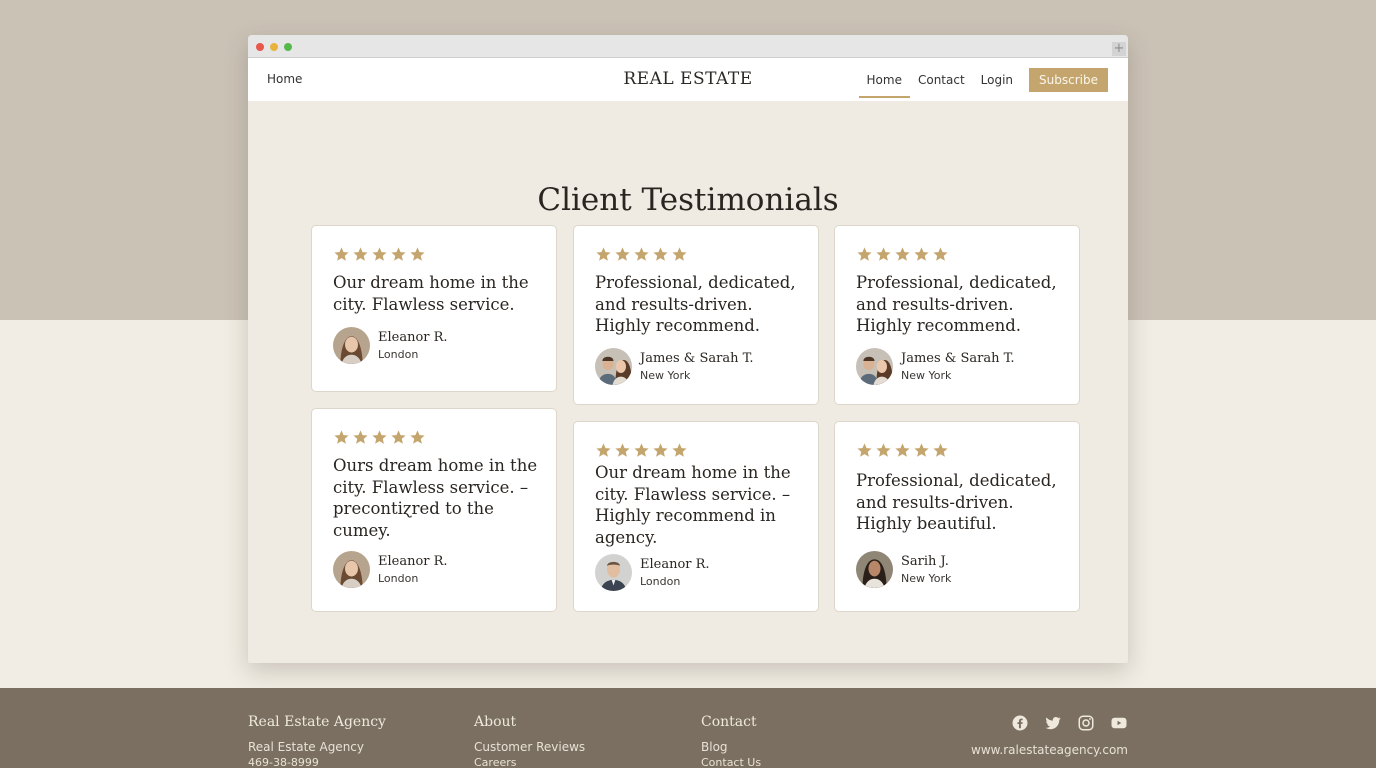 This screenshot has height=768, width=1376. What do you see at coordinates (1069, 723) in the screenshot?
I see `social-links` at bounding box center [1069, 723].